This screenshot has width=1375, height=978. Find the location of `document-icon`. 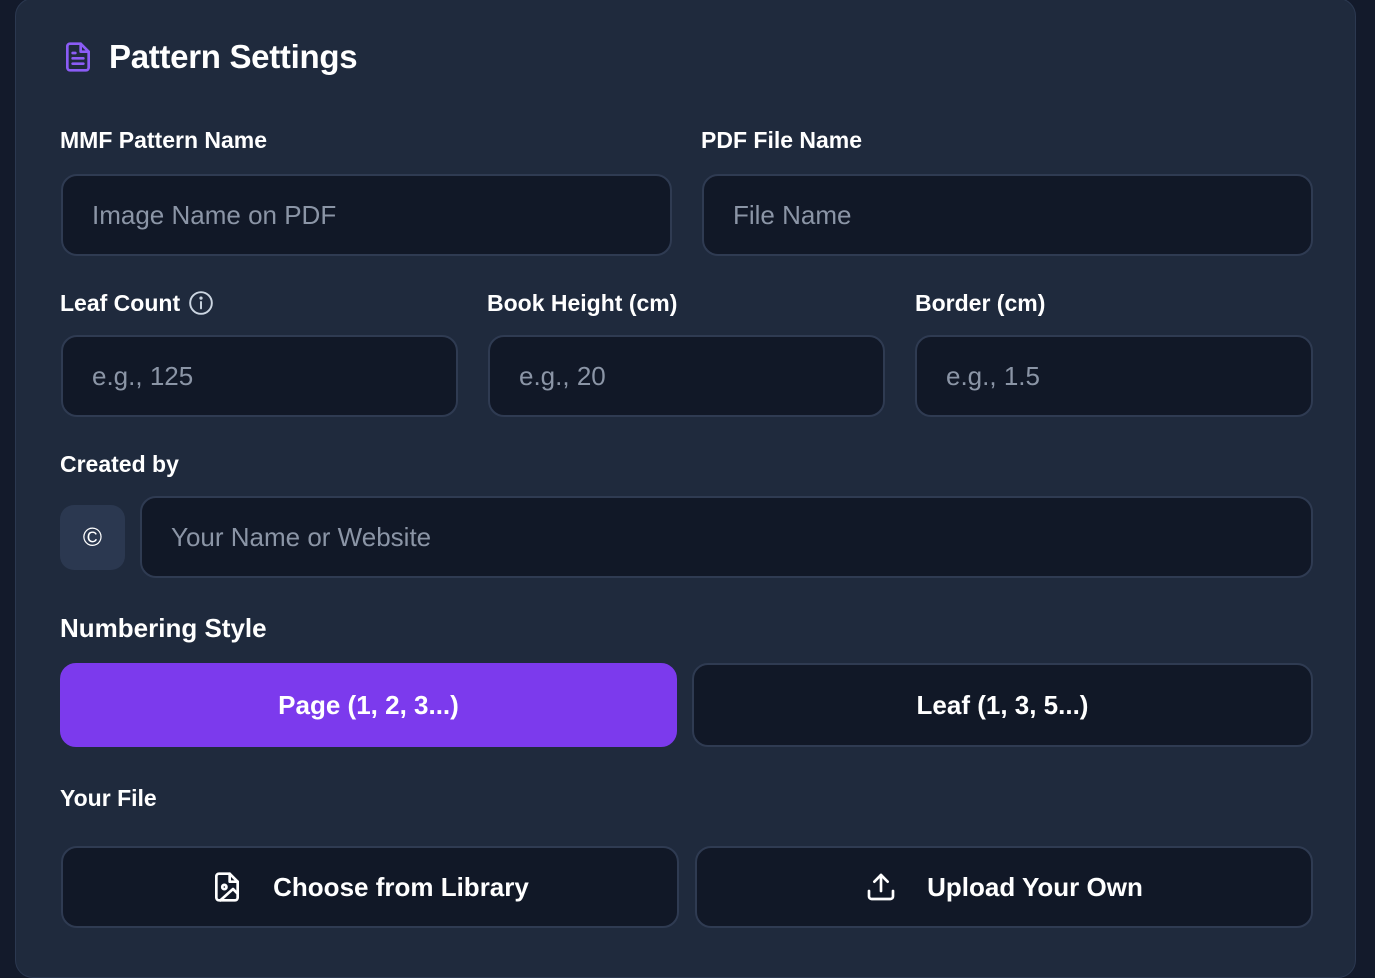

document-icon is located at coordinates (78, 57).